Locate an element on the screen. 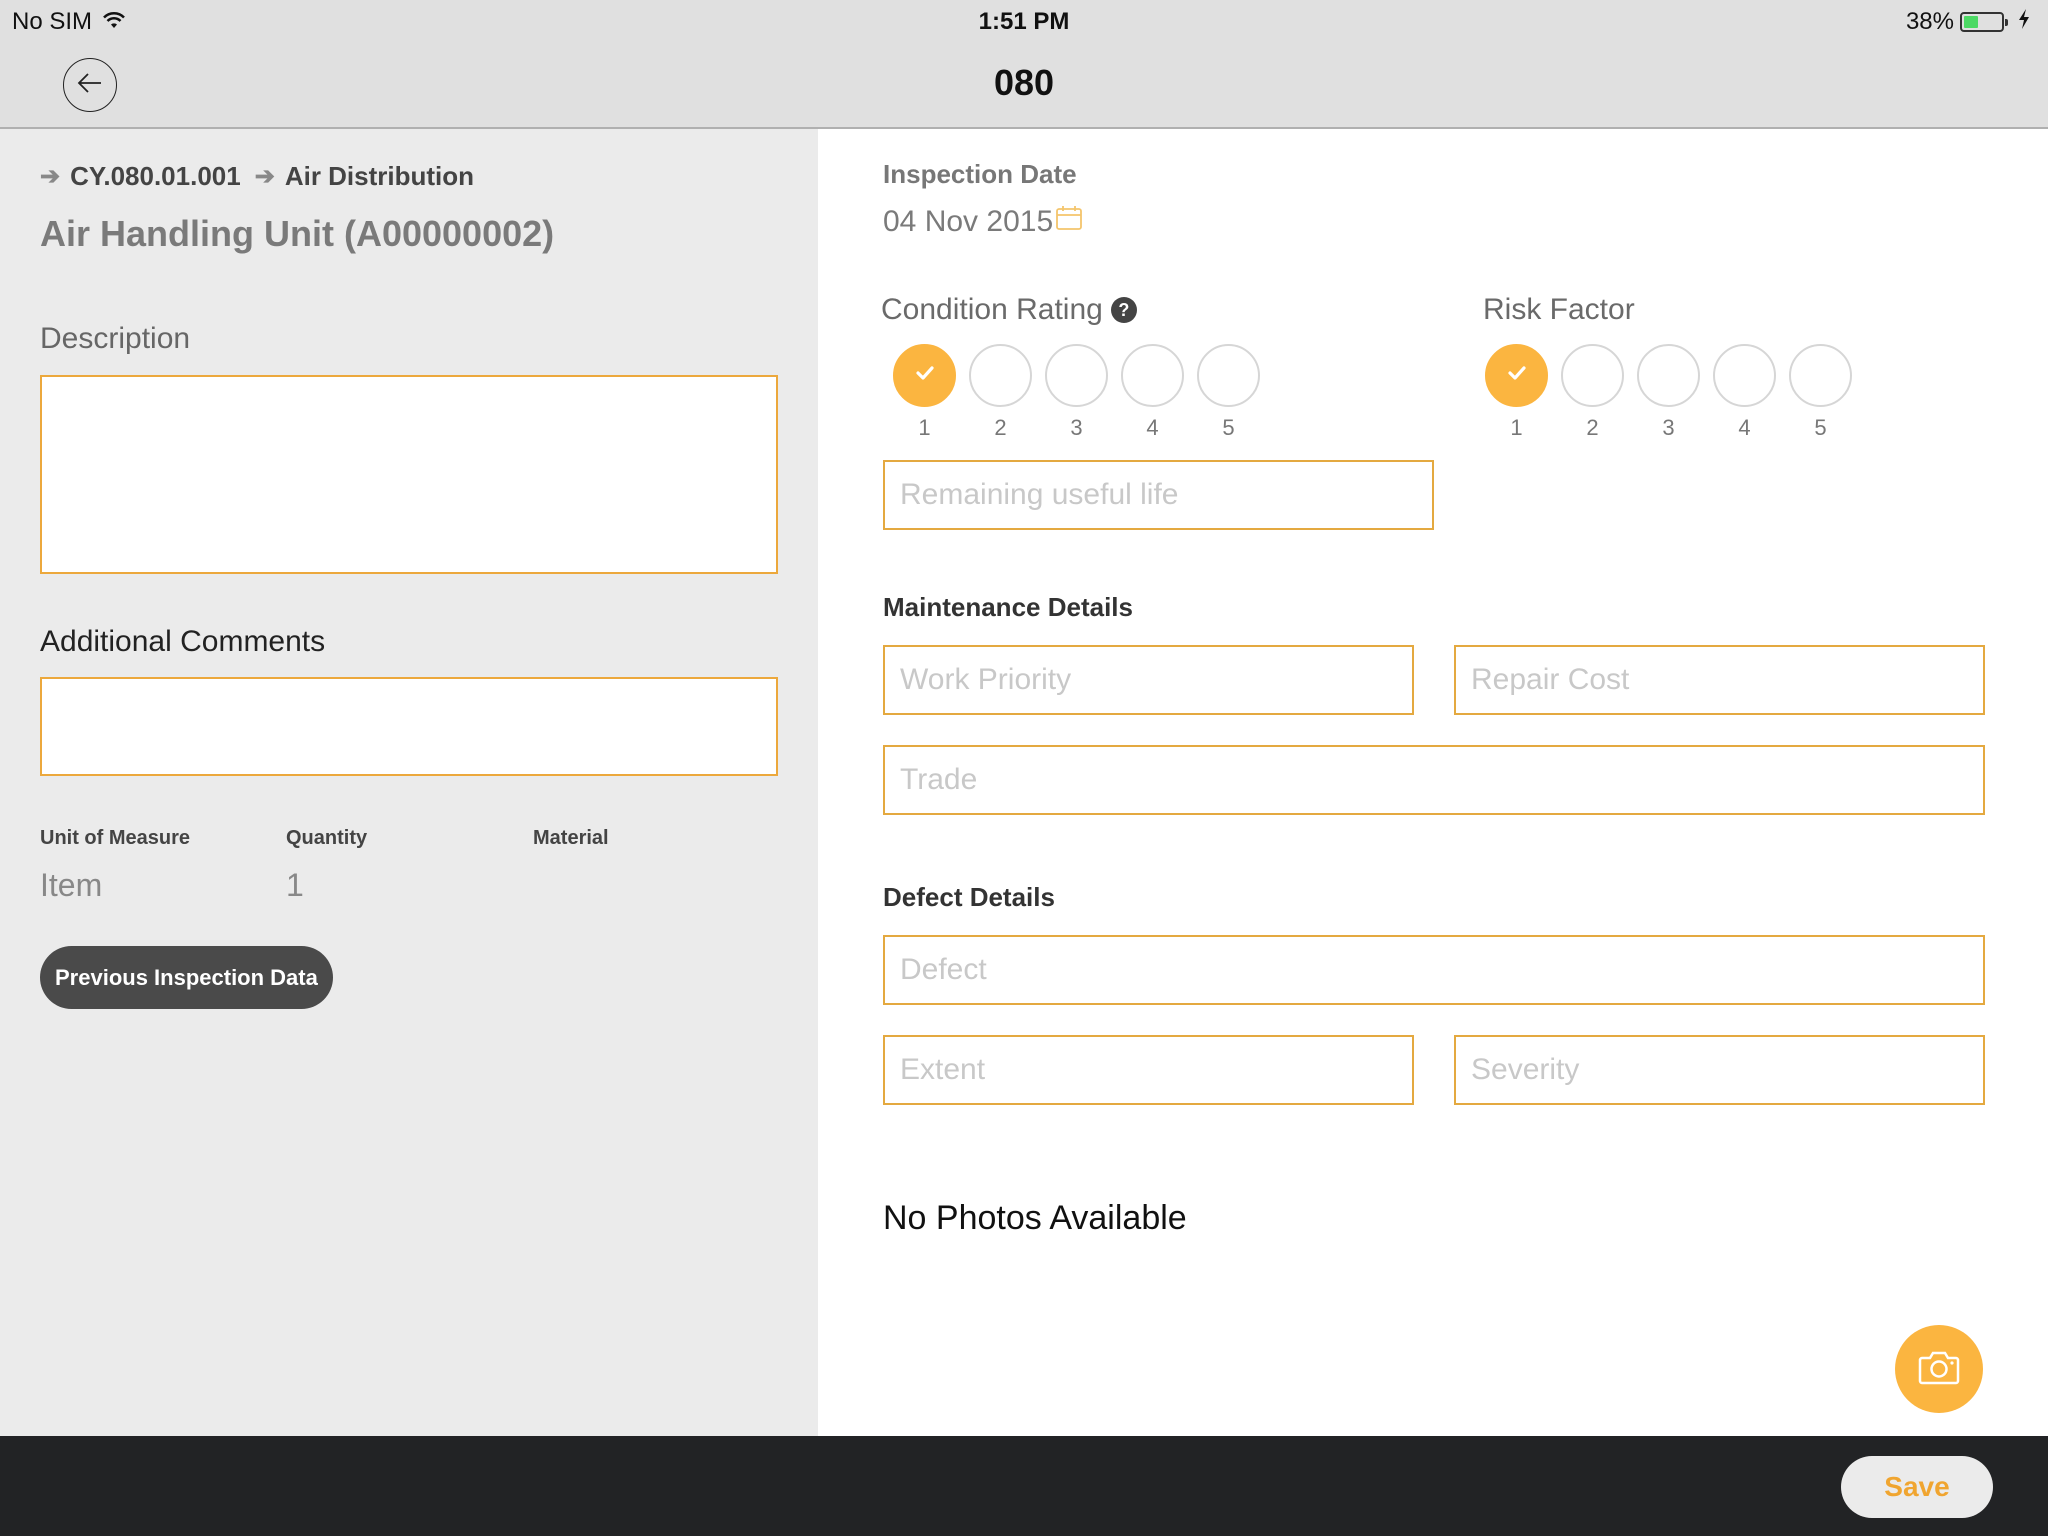 This screenshot has height=1536, width=2048. battery-fill is located at coordinates (1971, 22).